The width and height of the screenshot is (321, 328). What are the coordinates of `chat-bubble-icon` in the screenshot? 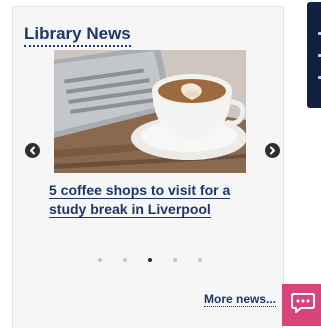 It's located at (303, 305).